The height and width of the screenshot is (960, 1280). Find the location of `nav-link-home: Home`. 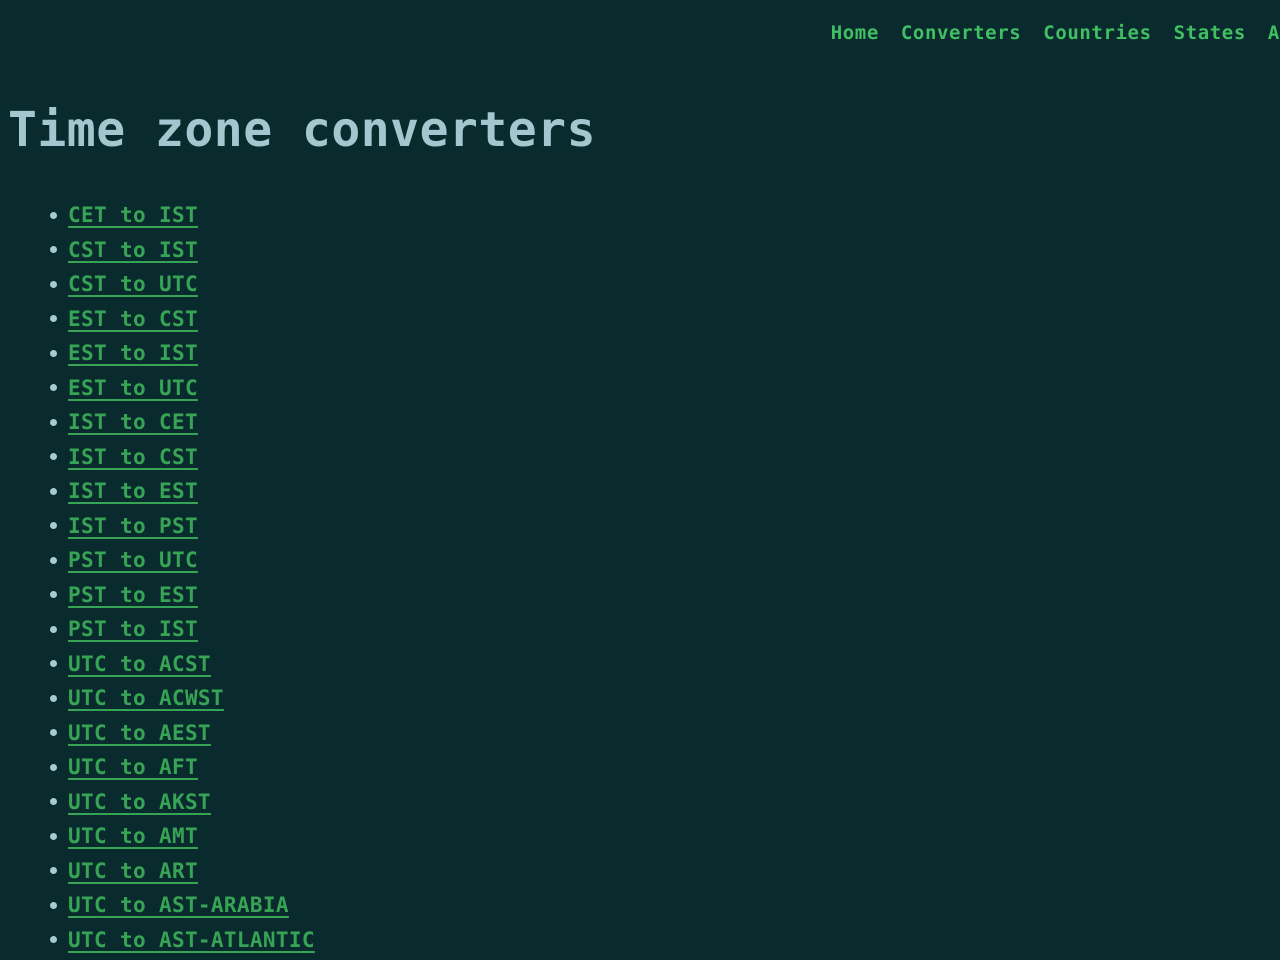

nav-link-home: Home is located at coordinates (855, 33).